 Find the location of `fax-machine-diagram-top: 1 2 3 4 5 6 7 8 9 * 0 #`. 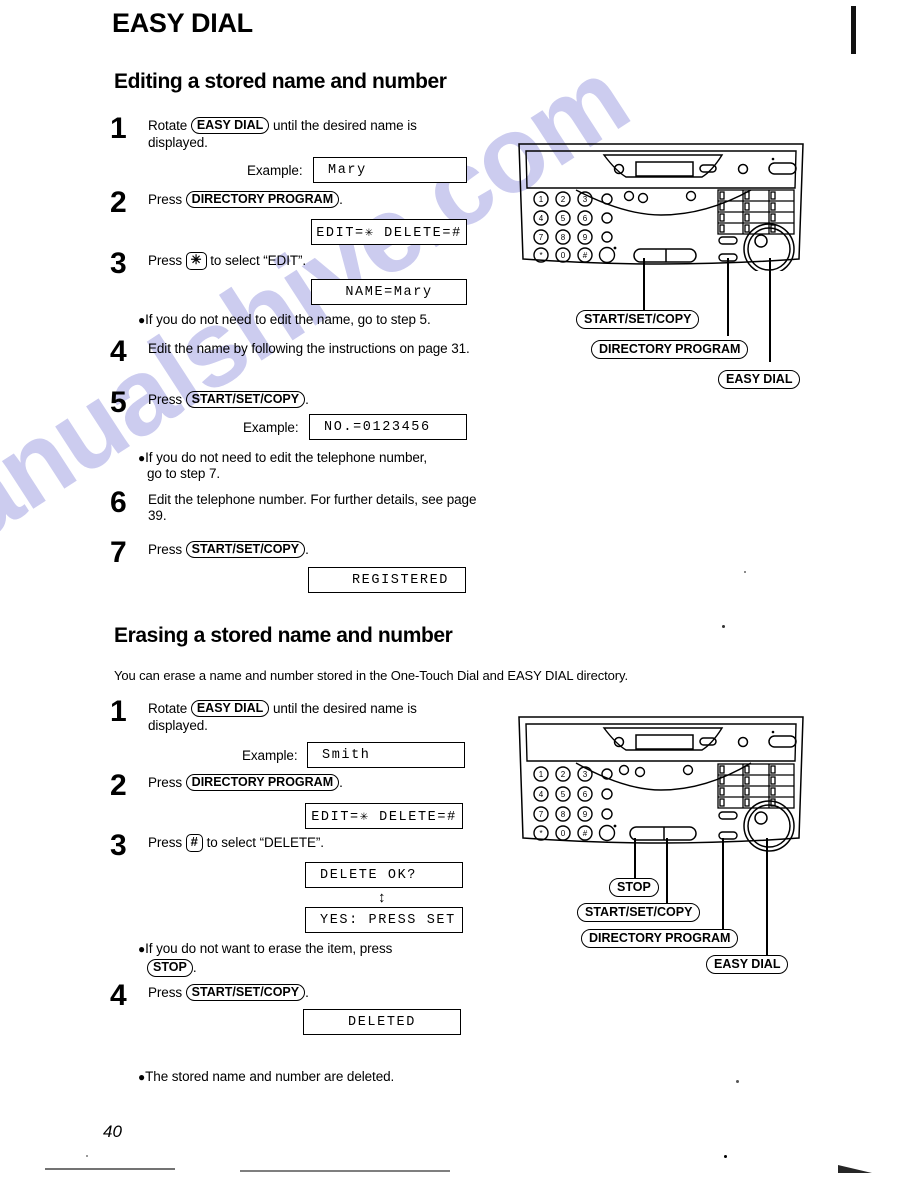

fax-machine-diagram-top: 1 2 3 4 5 6 7 8 9 * 0 # is located at coordinates (661, 208).